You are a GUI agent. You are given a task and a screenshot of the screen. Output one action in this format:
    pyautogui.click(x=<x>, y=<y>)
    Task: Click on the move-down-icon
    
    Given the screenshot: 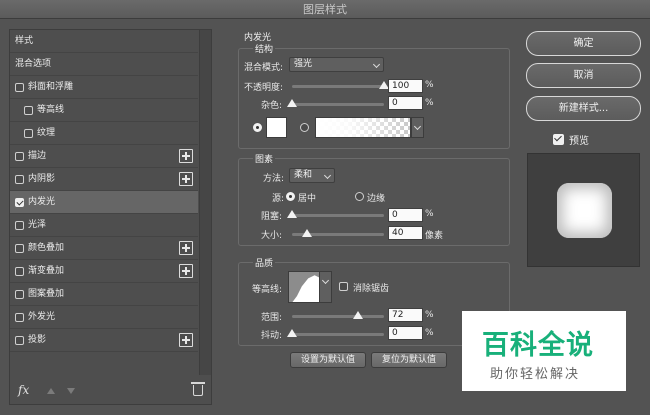 What is the action you would take?
    pyautogui.click(x=71, y=391)
    